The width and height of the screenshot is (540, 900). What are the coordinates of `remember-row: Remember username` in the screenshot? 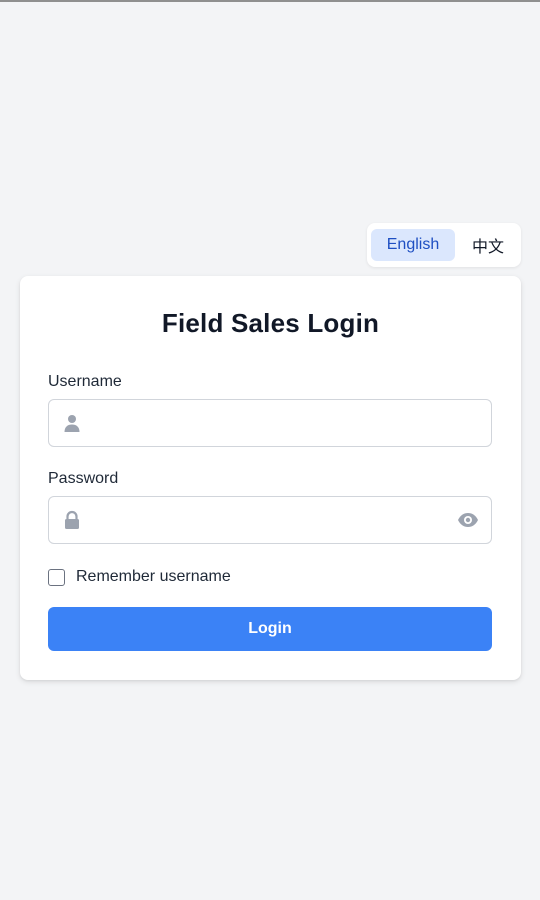 It's located at (139, 577).